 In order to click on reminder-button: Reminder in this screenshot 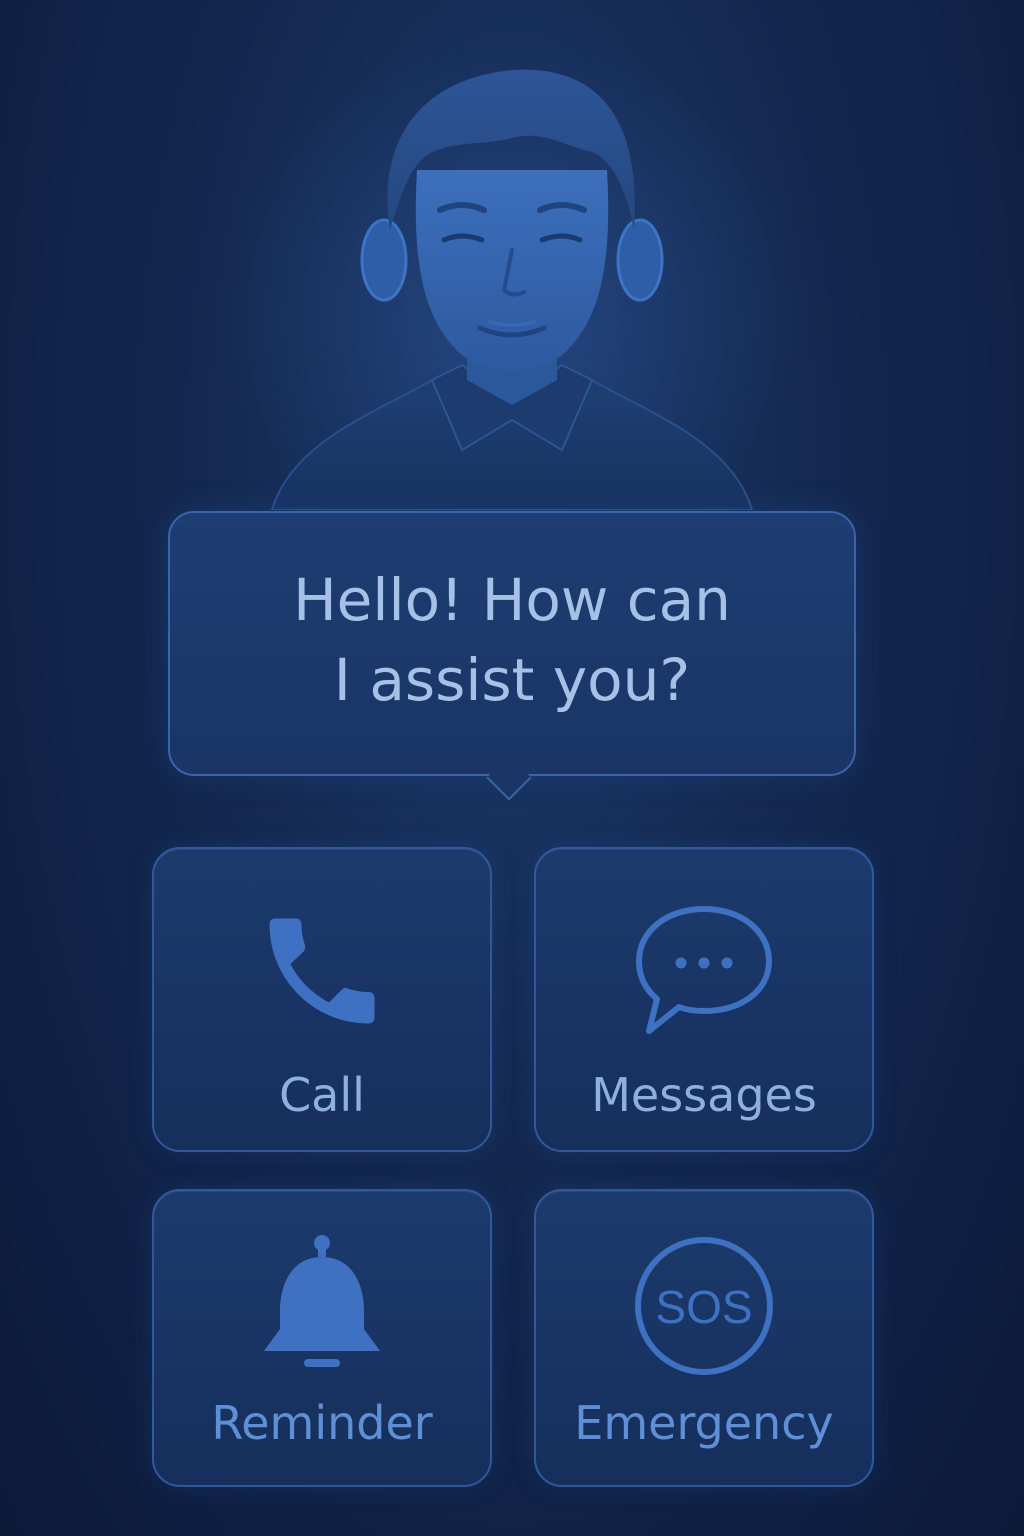, I will do `click(322, 1338)`.